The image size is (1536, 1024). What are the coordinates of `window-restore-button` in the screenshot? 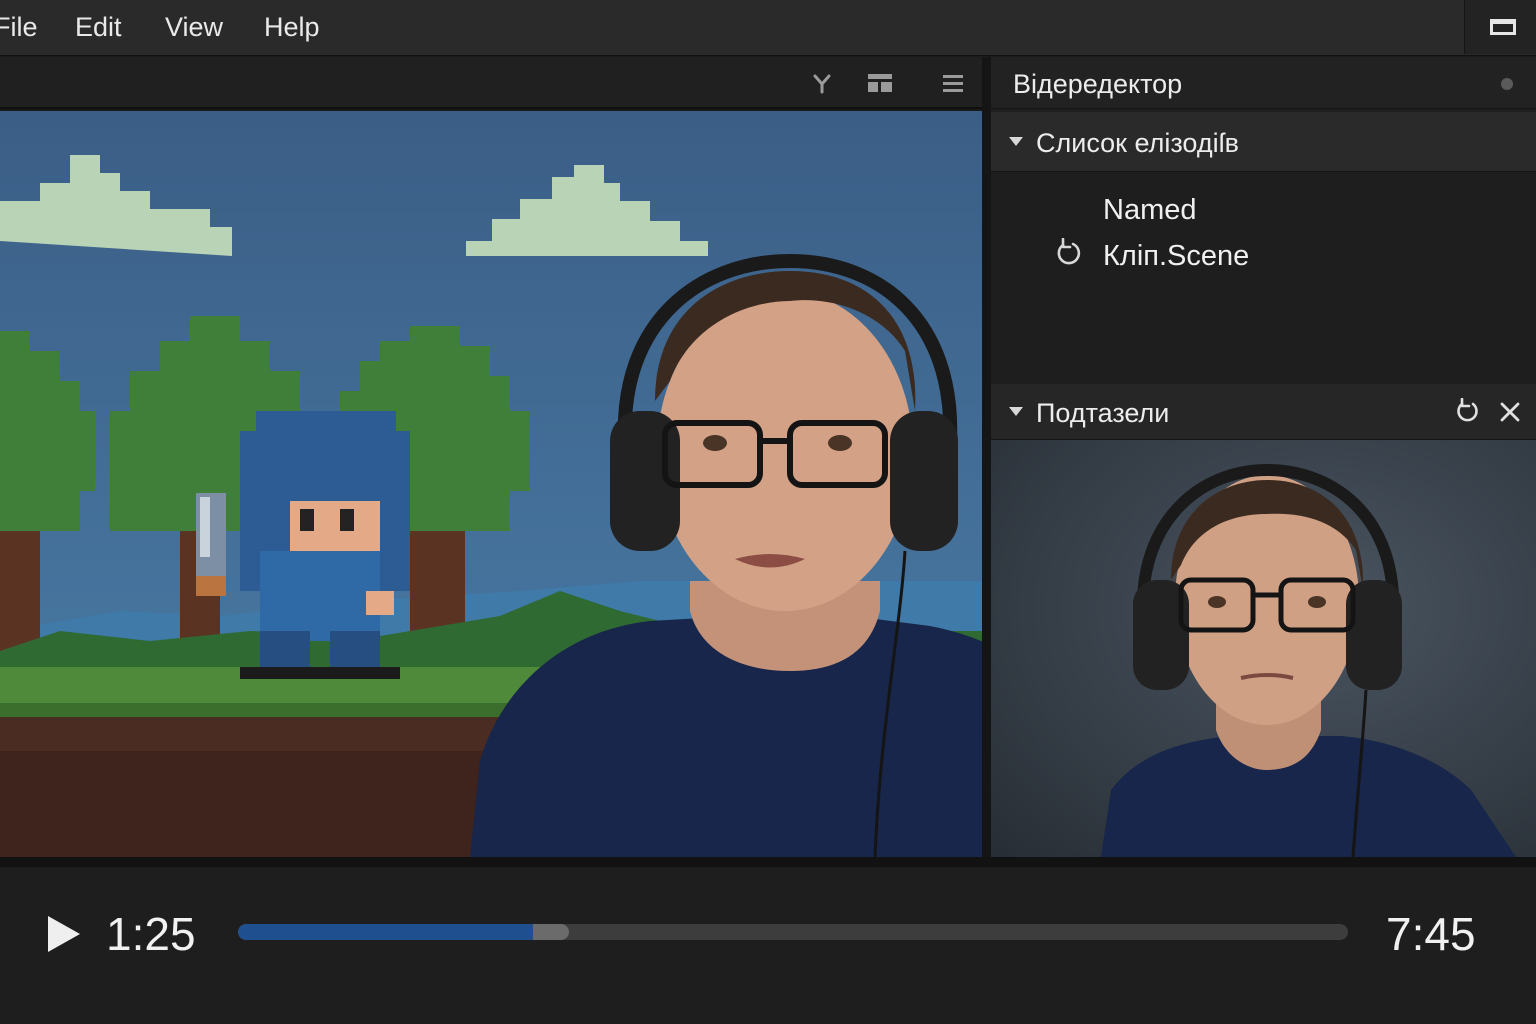 It's located at (1500, 27).